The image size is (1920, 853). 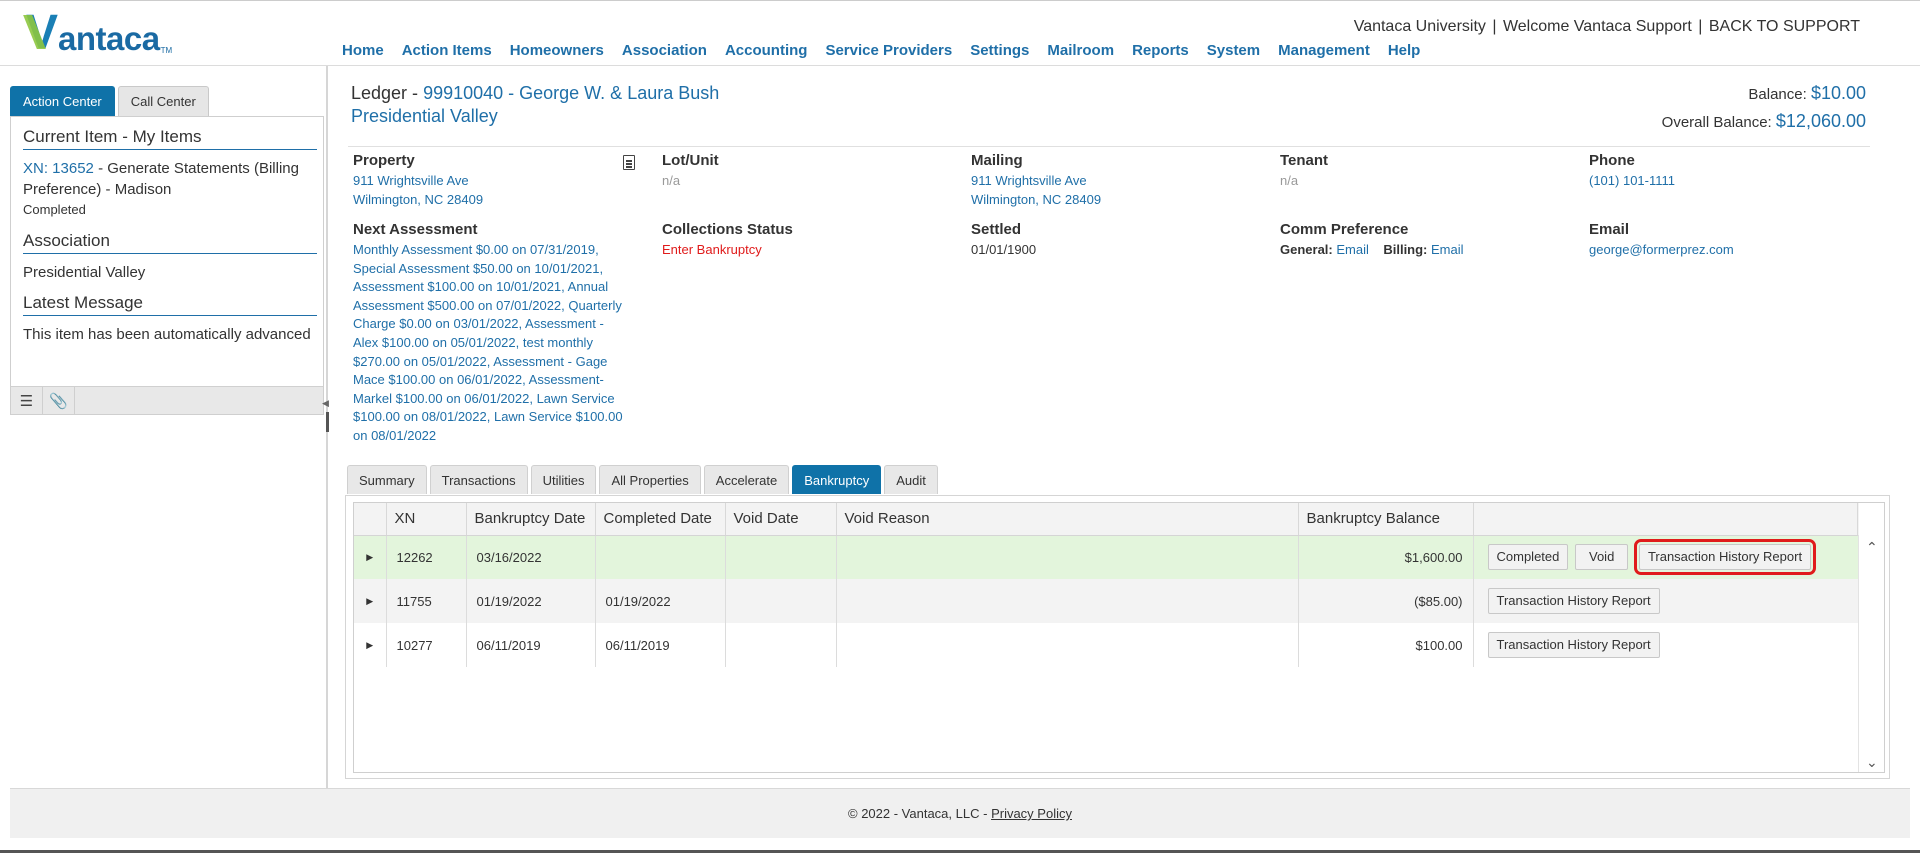 I want to click on comm-billing-value: Email, so click(x=1447, y=249).